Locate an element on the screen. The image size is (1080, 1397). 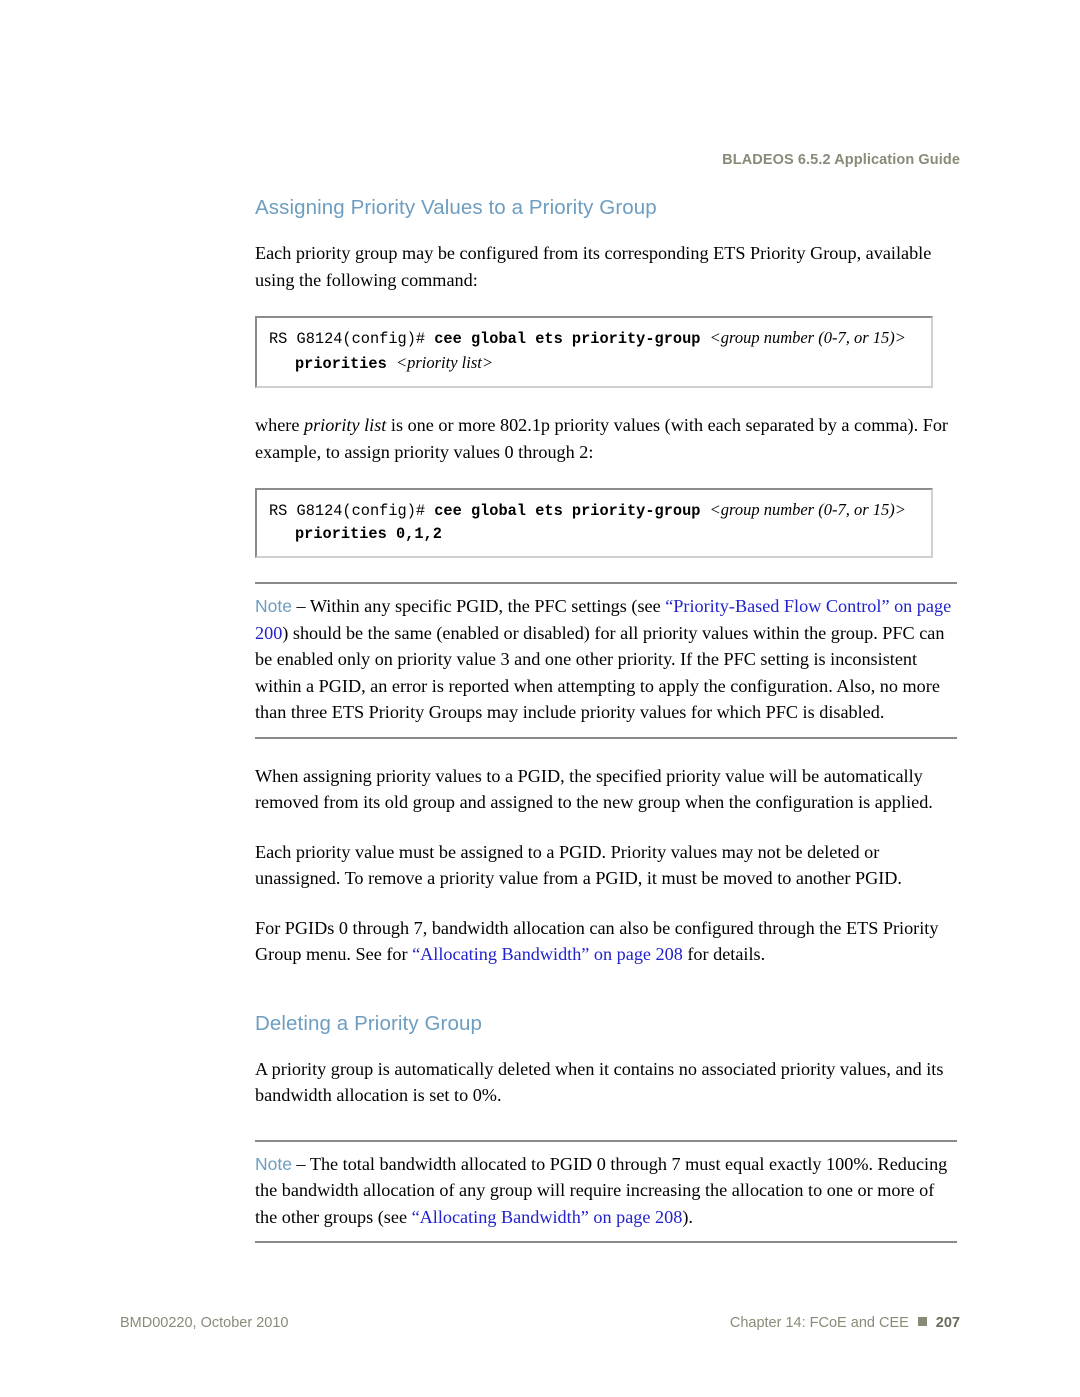
footer-document-id: BMD00220, October 2010 is located at coordinates (204, 1323).